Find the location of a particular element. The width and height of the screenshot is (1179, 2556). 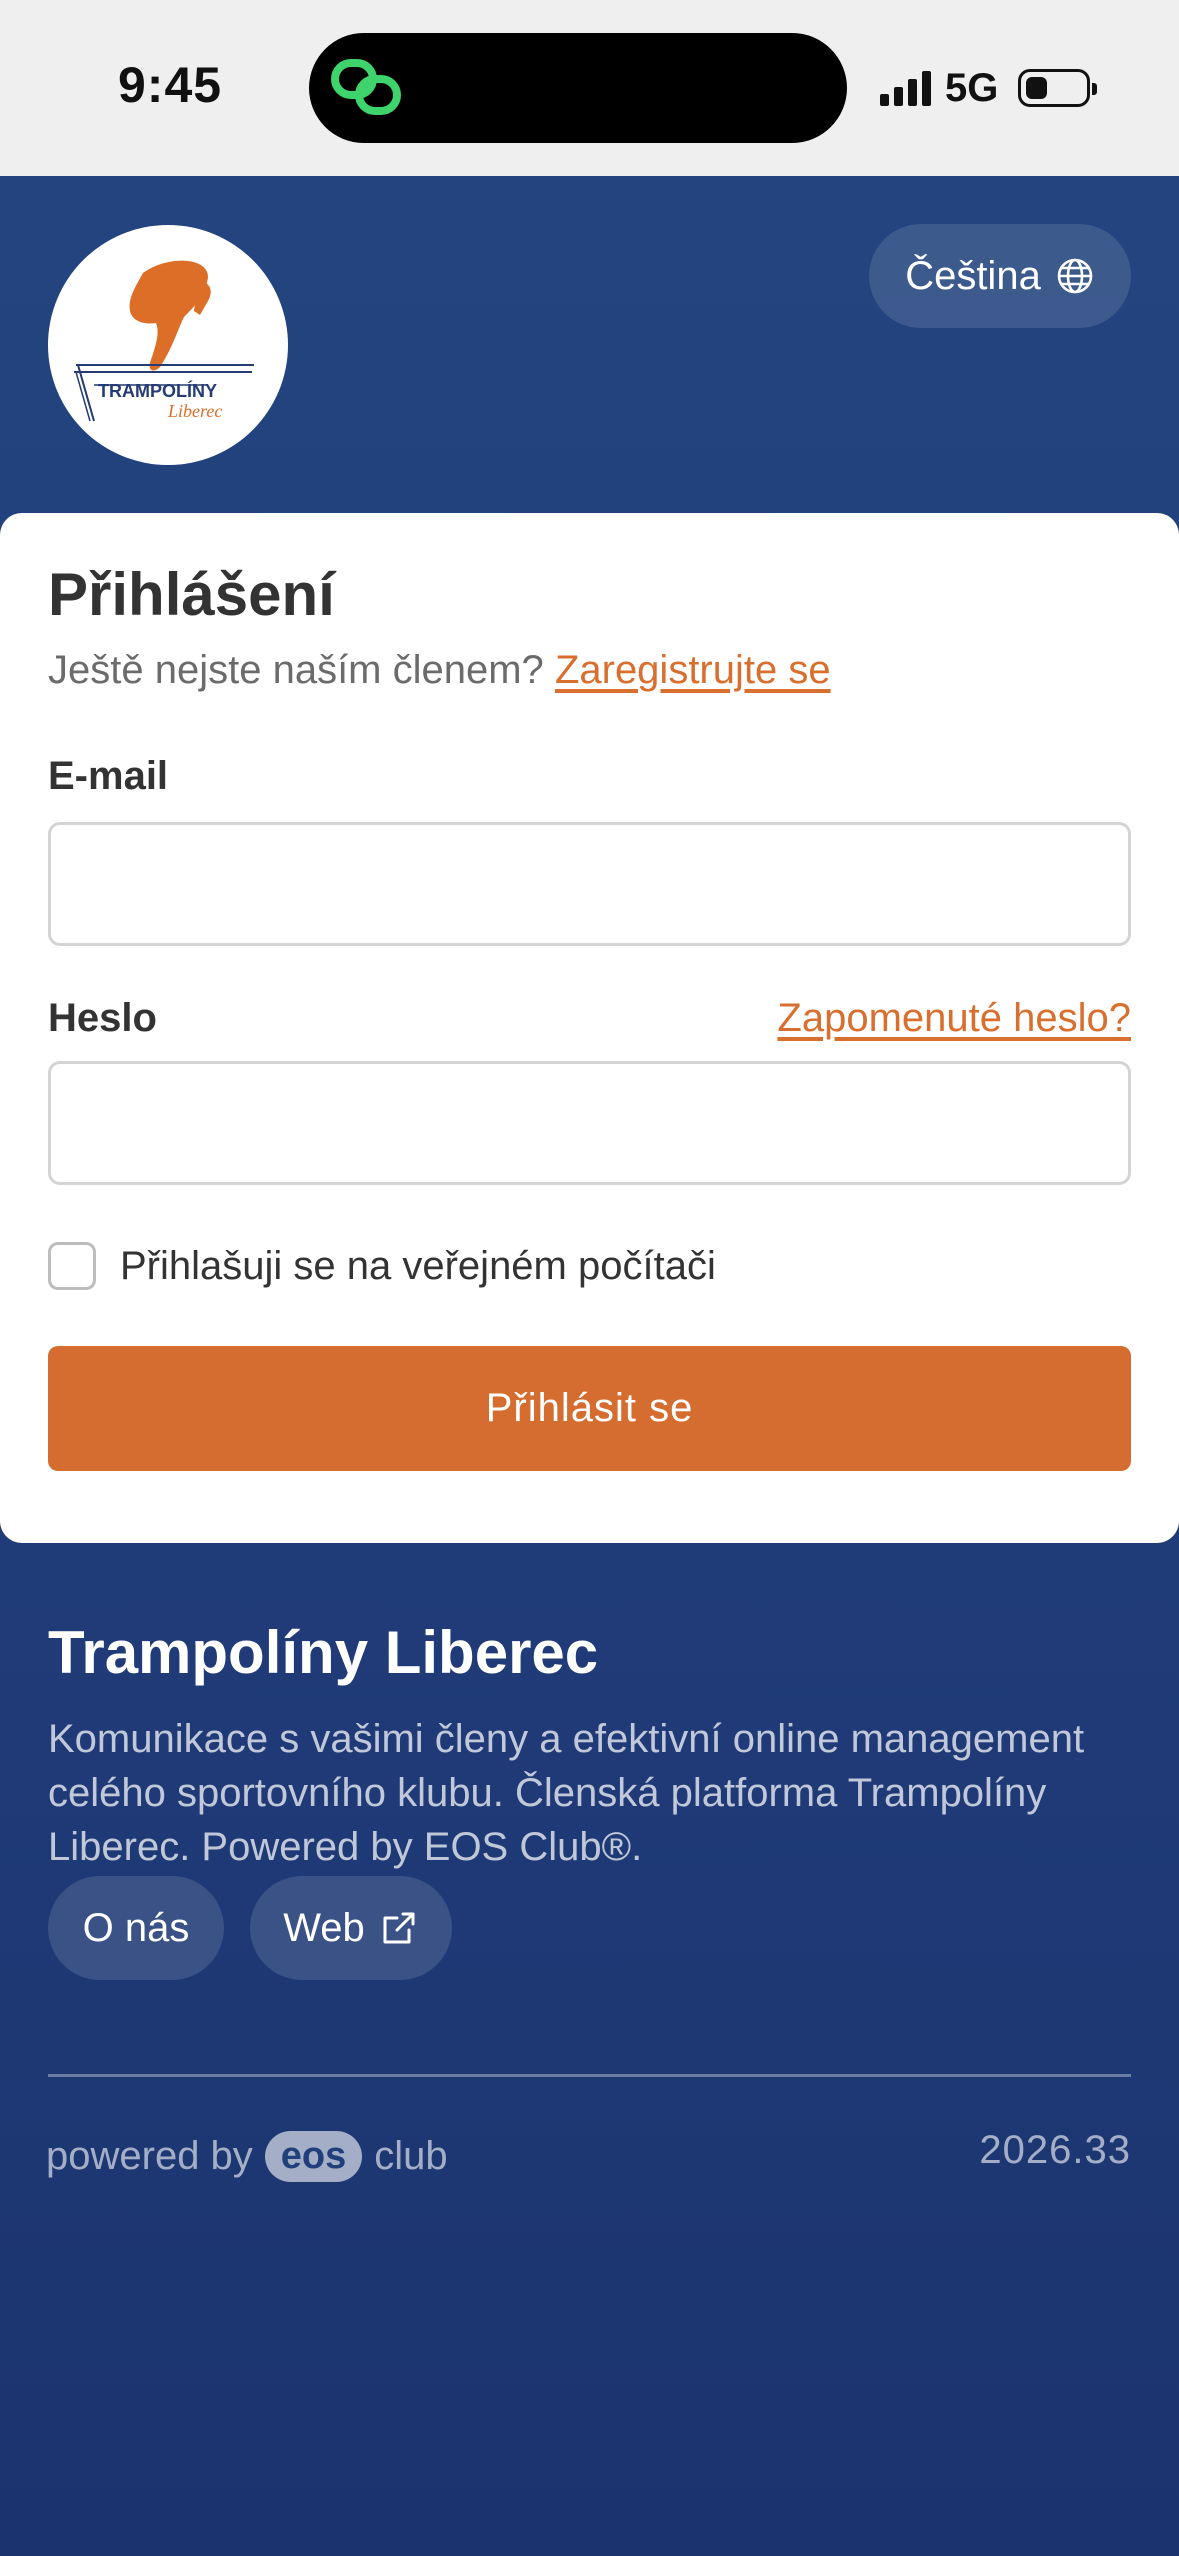

powered-by-eos-club: powered by eos club is located at coordinates (247, 2156).